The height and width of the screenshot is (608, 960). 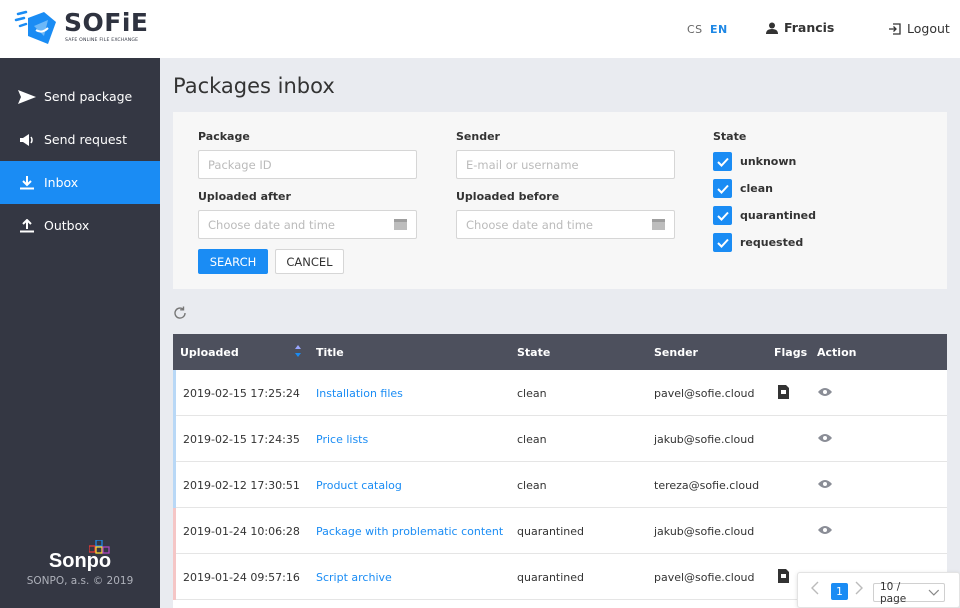 What do you see at coordinates (27, 97) in the screenshot?
I see `send-icon` at bounding box center [27, 97].